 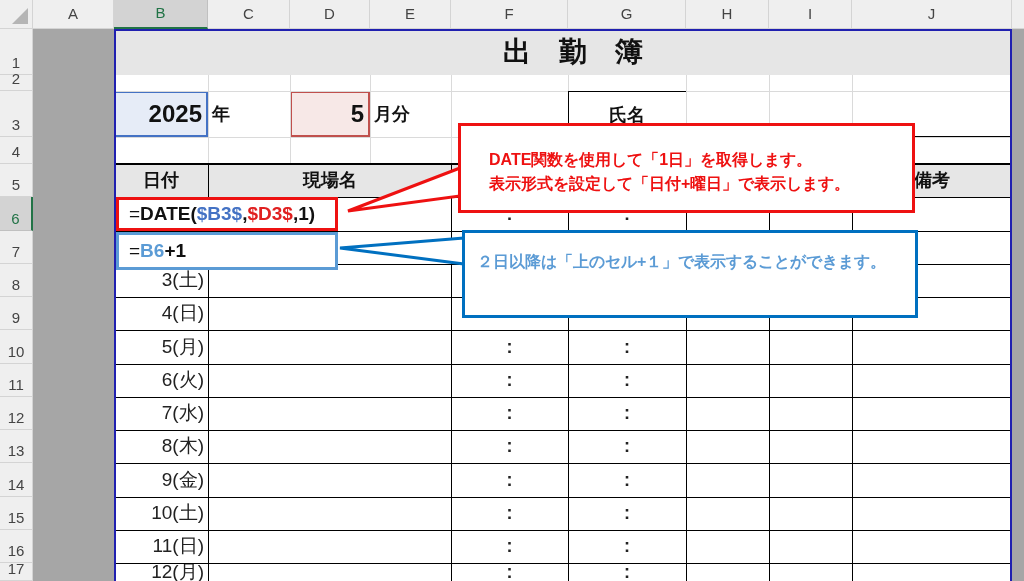 What do you see at coordinates (16, 114) in the screenshot?
I see `row-header: 3` at bounding box center [16, 114].